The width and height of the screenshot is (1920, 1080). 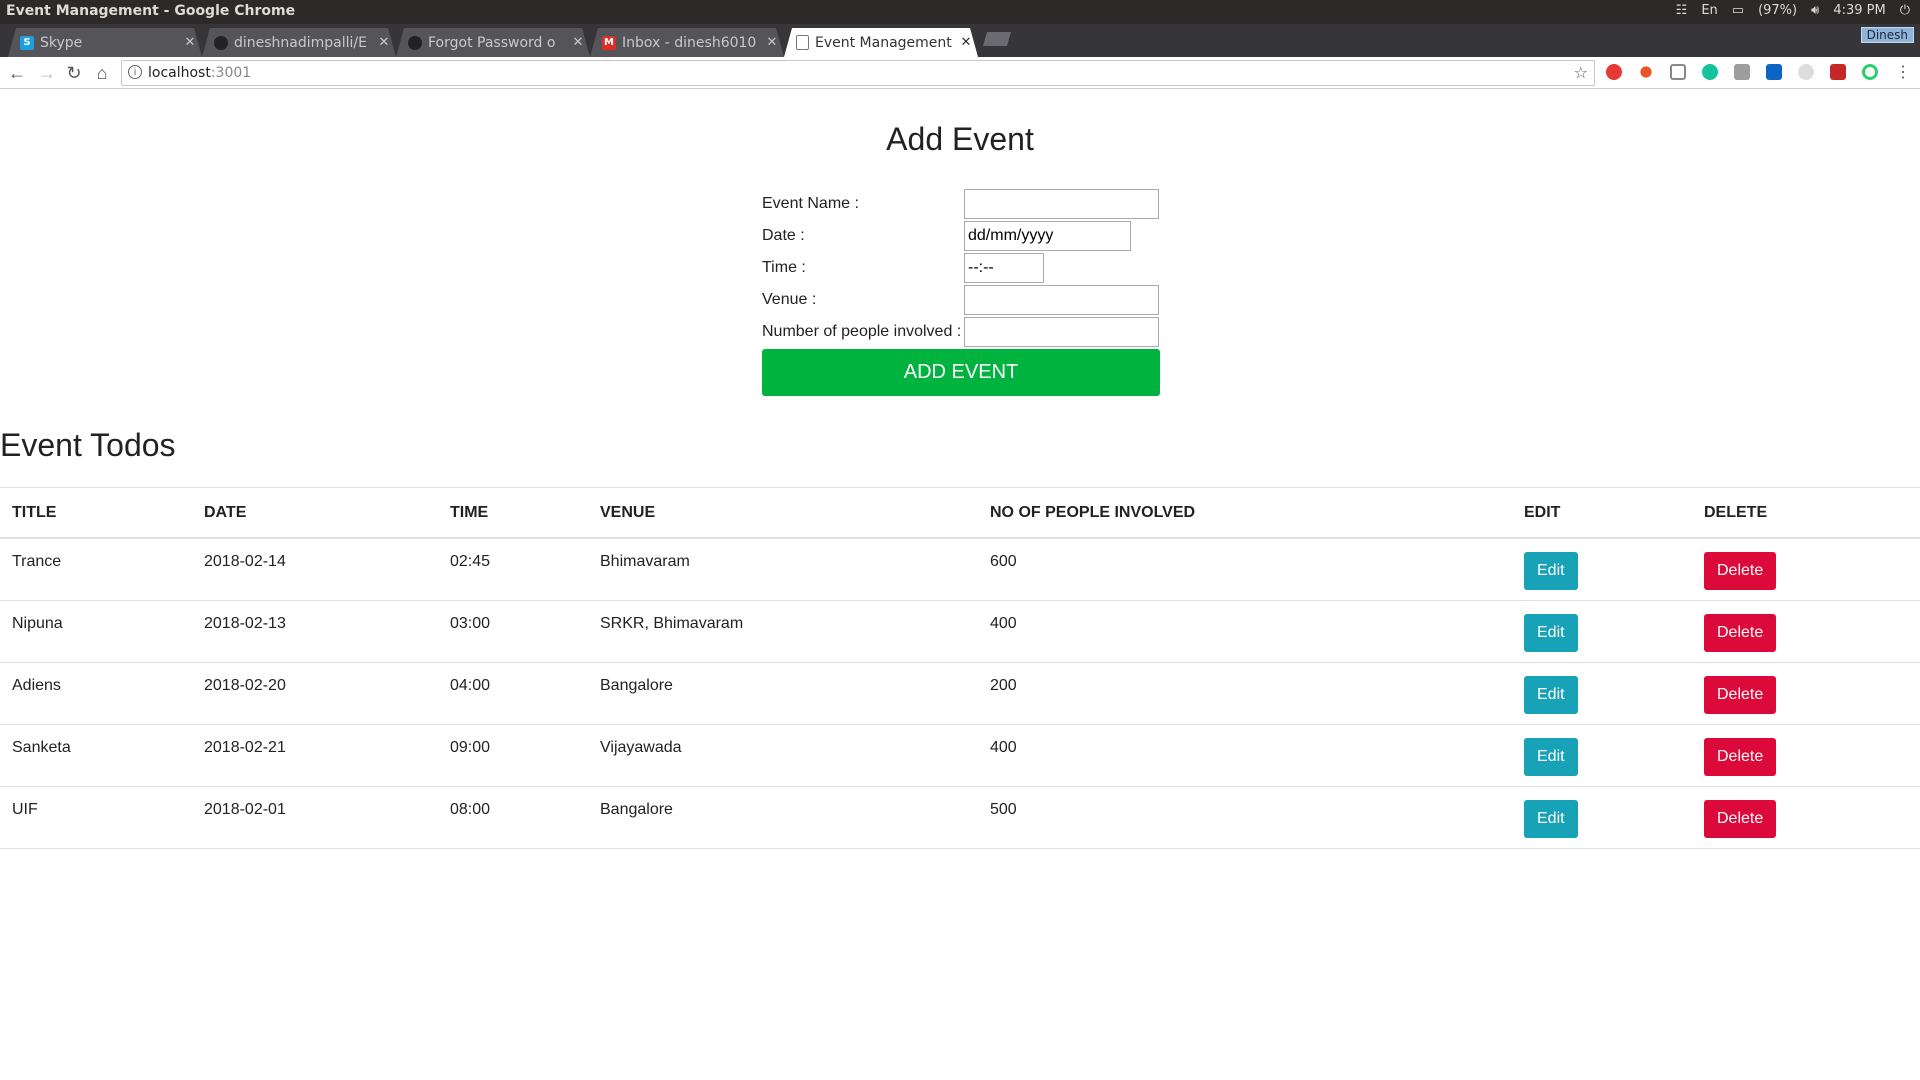 What do you see at coordinates (1678, 72) in the screenshot?
I see `extension-box-icon` at bounding box center [1678, 72].